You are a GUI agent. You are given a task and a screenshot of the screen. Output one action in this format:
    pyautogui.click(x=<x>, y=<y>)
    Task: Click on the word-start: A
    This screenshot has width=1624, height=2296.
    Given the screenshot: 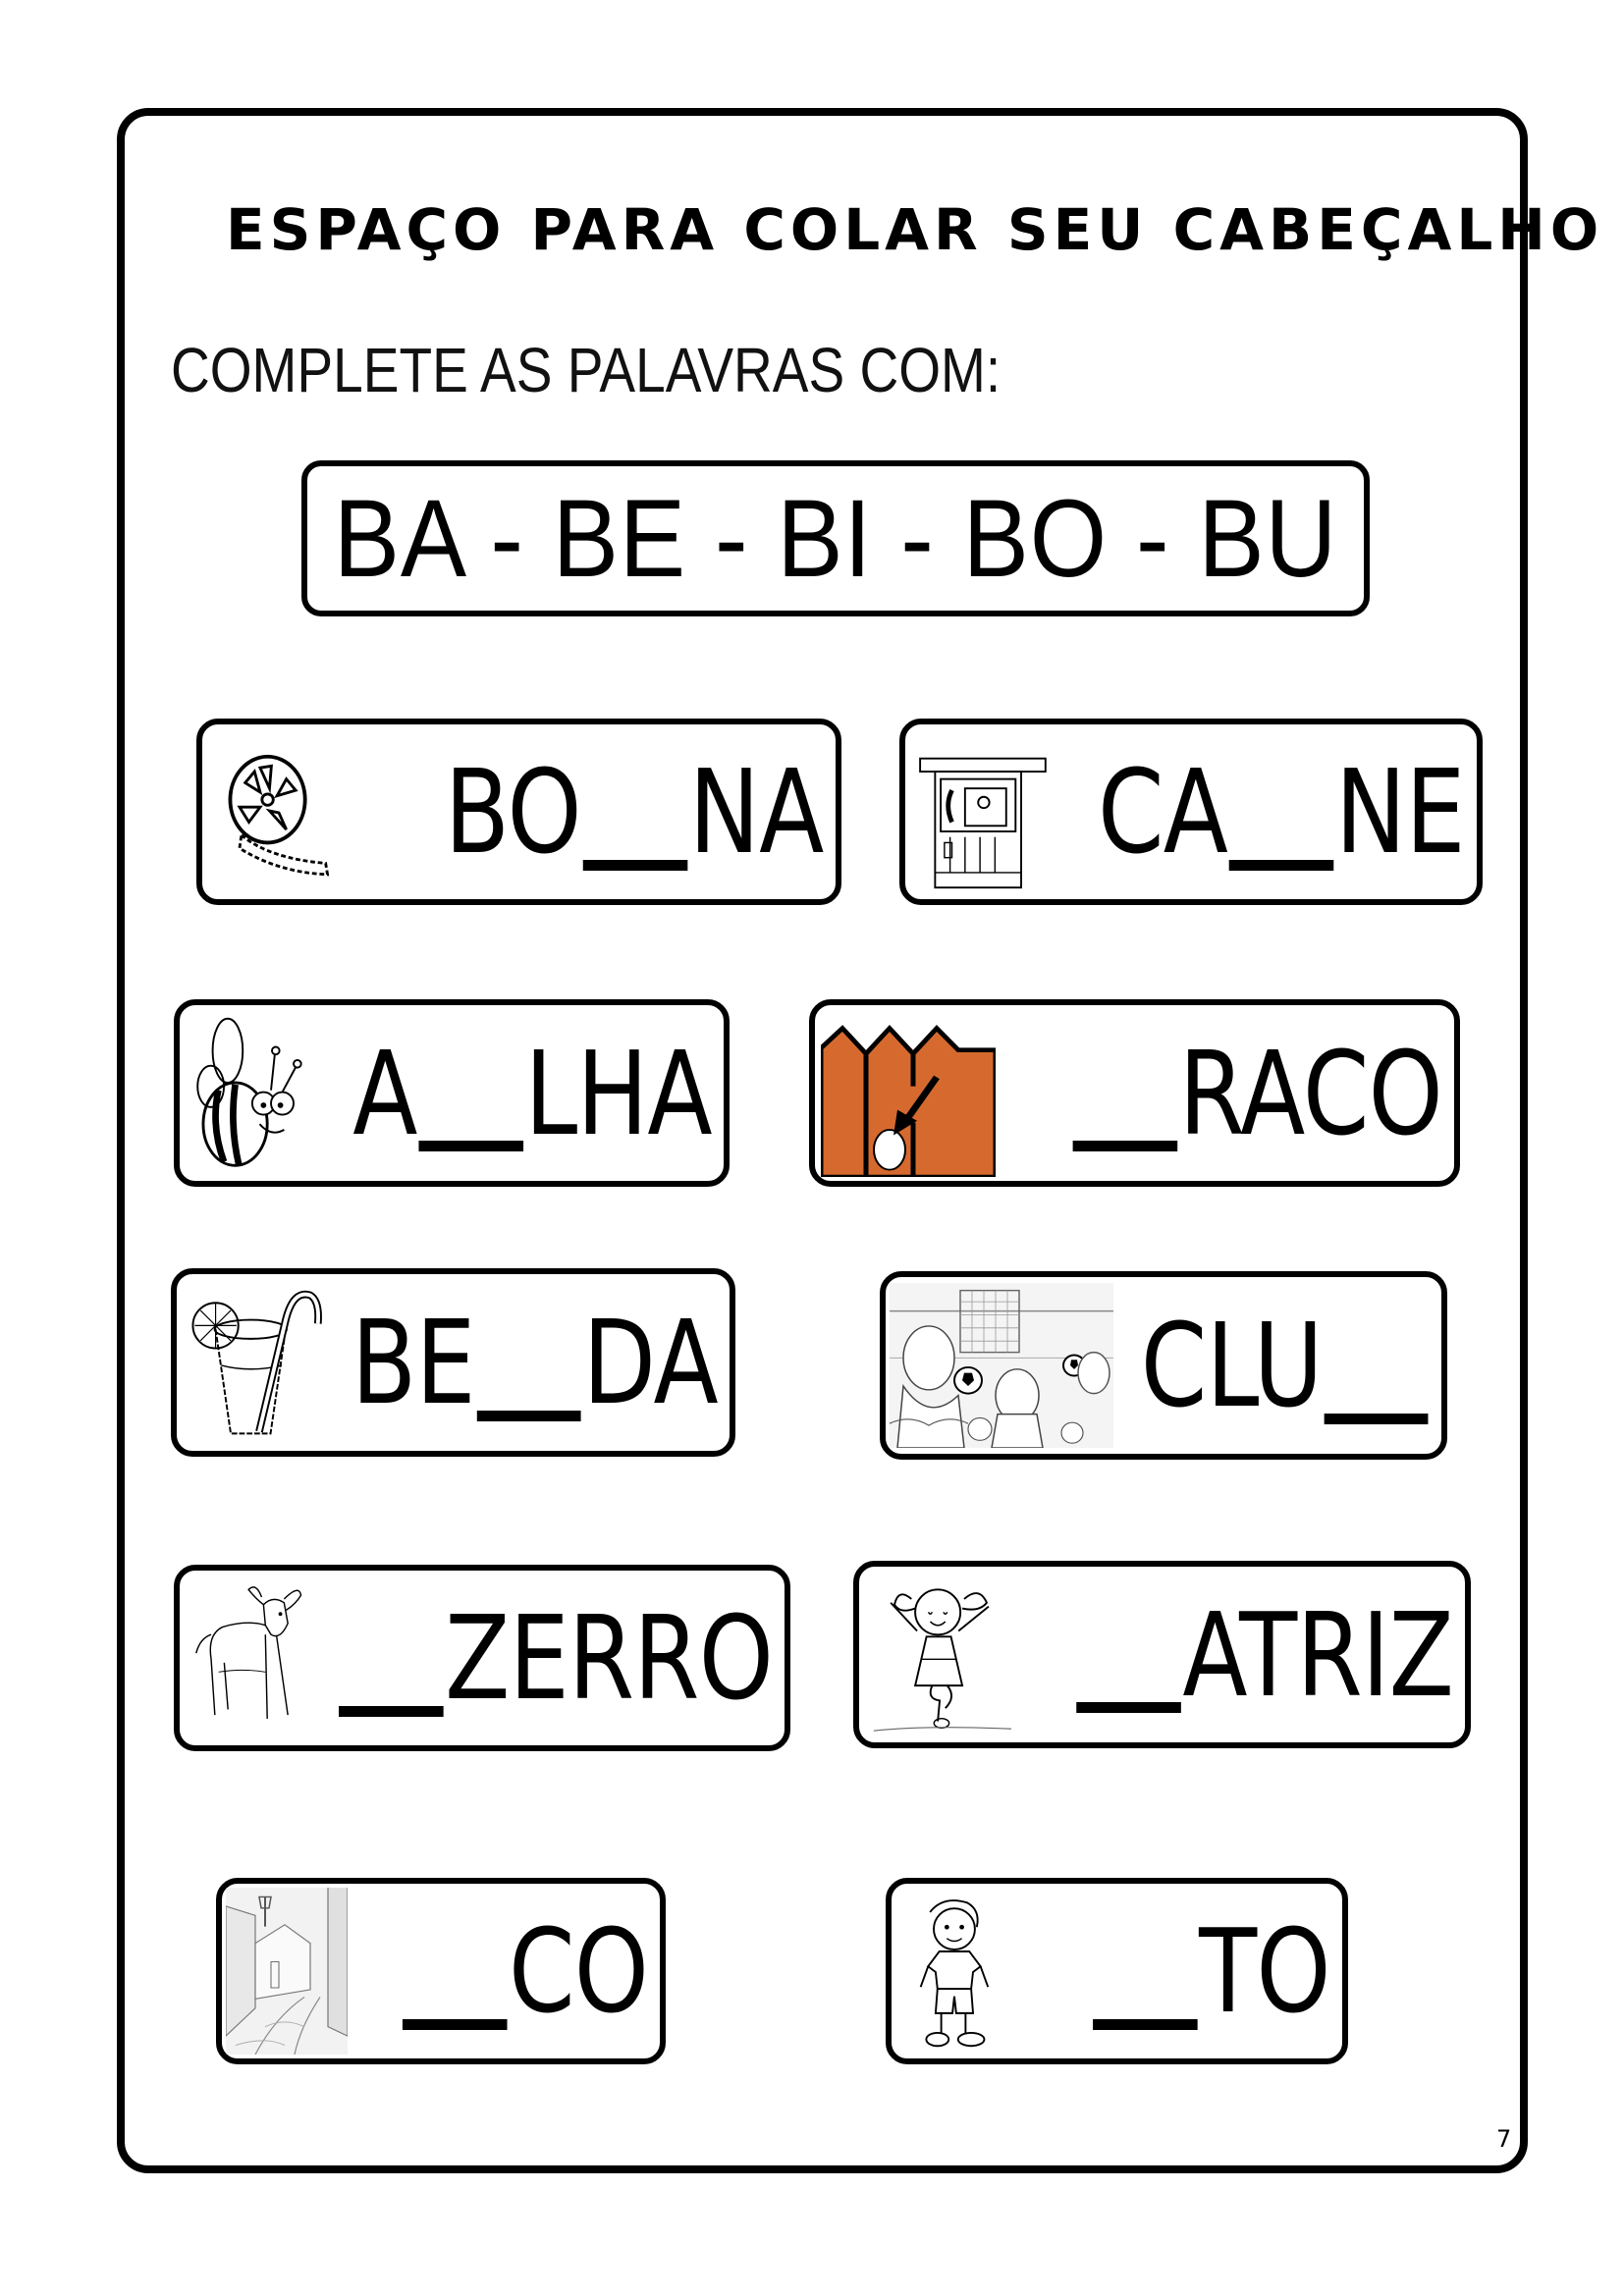 What is the action you would take?
    pyautogui.click(x=384, y=1093)
    